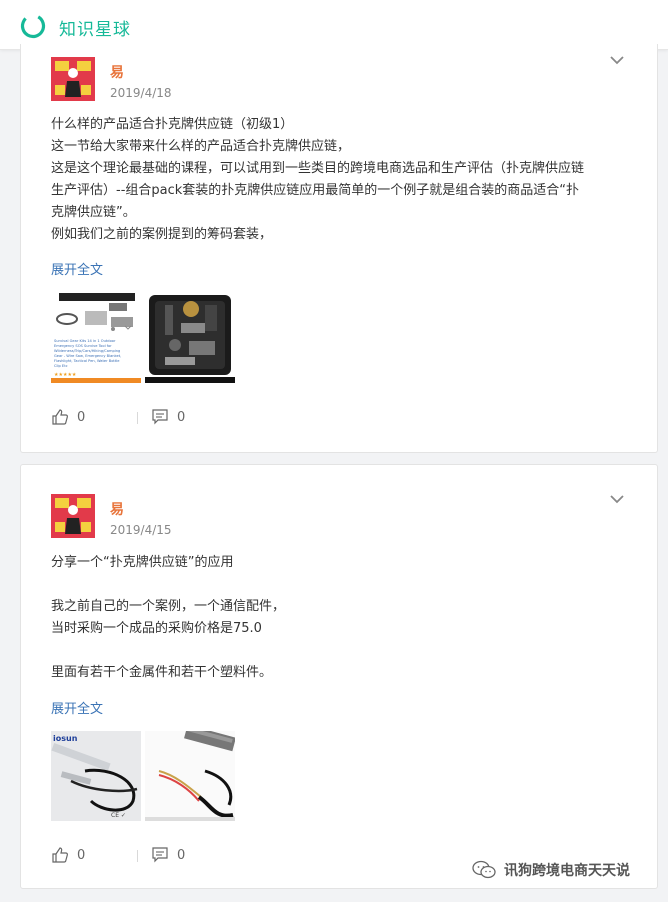 The width and height of the screenshot is (668, 902). What do you see at coordinates (334, 25) in the screenshot?
I see `top-bar: 知识星球` at bounding box center [334, 25].